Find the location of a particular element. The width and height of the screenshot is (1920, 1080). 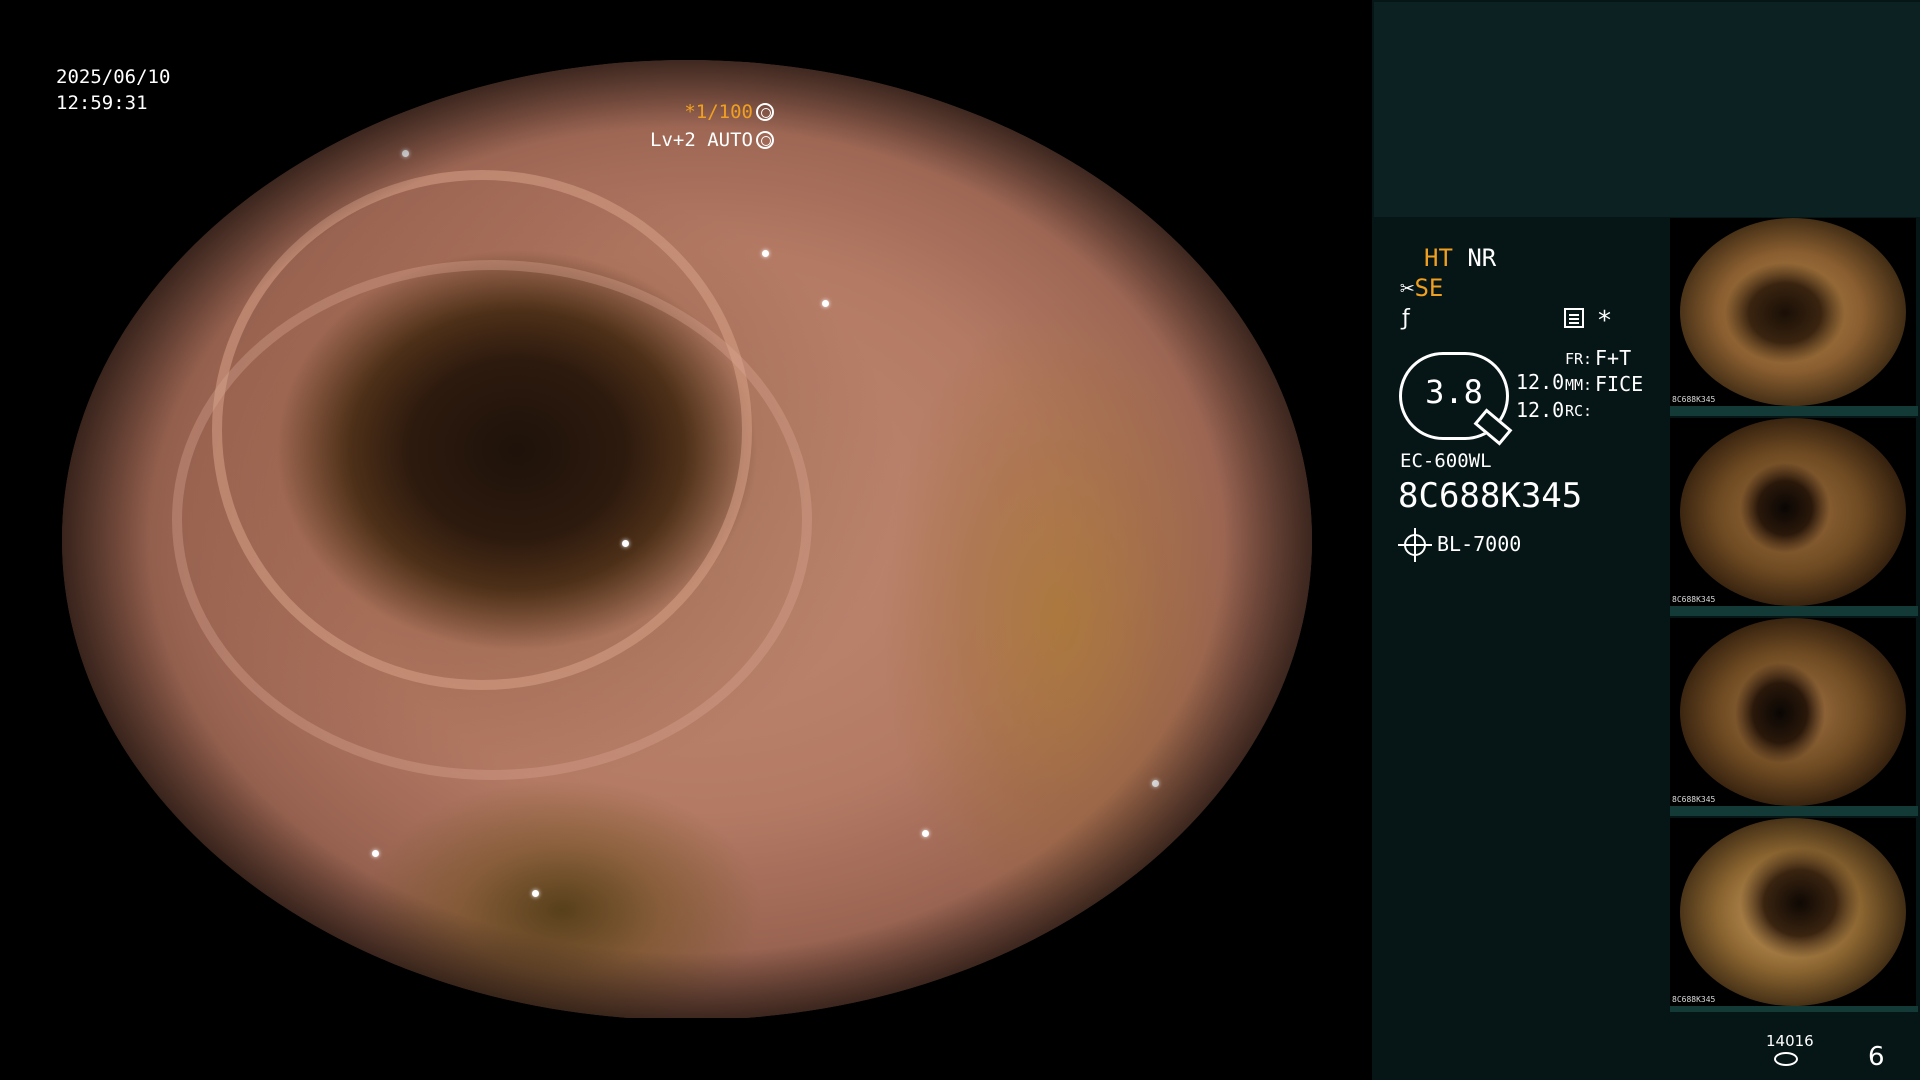

scissors-icon: ✂ is located at coordinates (1407, 288).